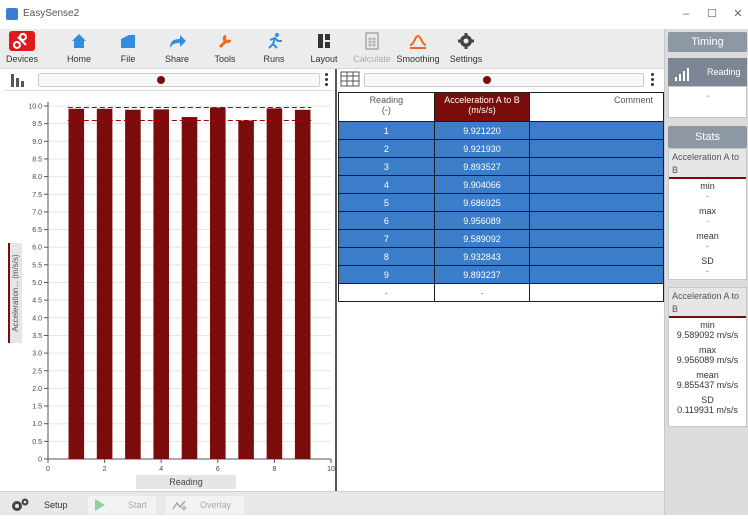 This screenshot has width=748, height=519. I want to click on runs-button: Runs, so click(274, 49).